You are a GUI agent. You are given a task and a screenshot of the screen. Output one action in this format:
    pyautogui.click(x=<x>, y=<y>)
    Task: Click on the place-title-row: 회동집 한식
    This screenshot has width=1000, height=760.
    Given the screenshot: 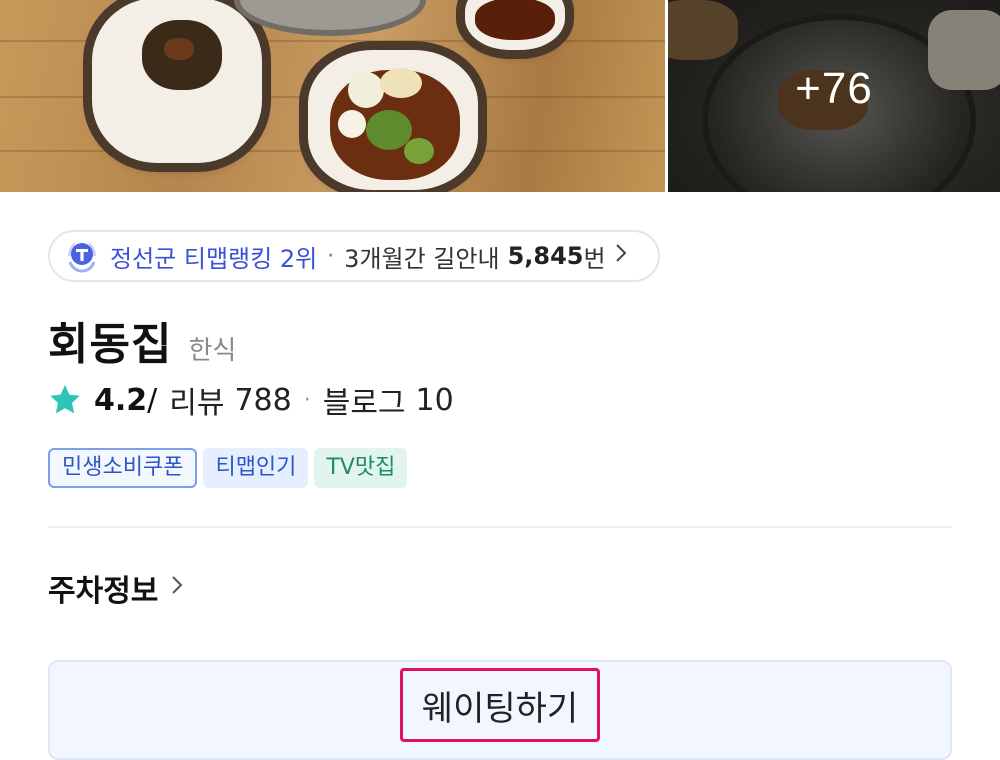 What is the action you would take?
    pyautogui.click(x=142, y=340)
    